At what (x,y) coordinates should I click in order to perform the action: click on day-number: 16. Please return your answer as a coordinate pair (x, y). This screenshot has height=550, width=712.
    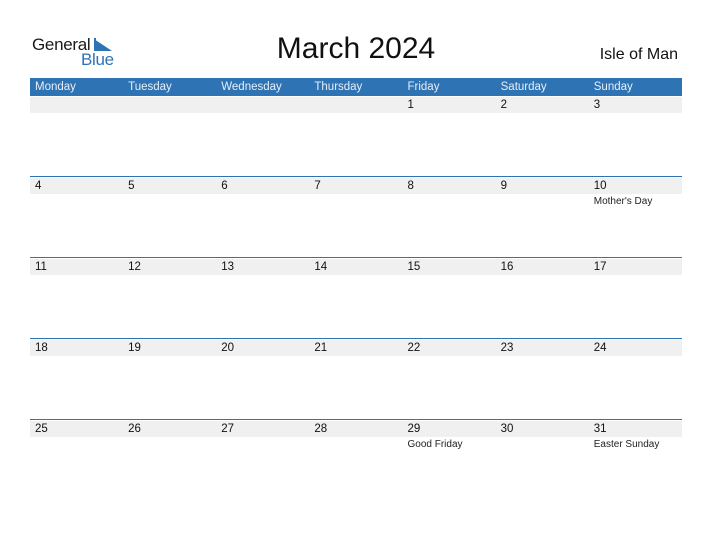
    Looking at the image, I should click on (507, 267).